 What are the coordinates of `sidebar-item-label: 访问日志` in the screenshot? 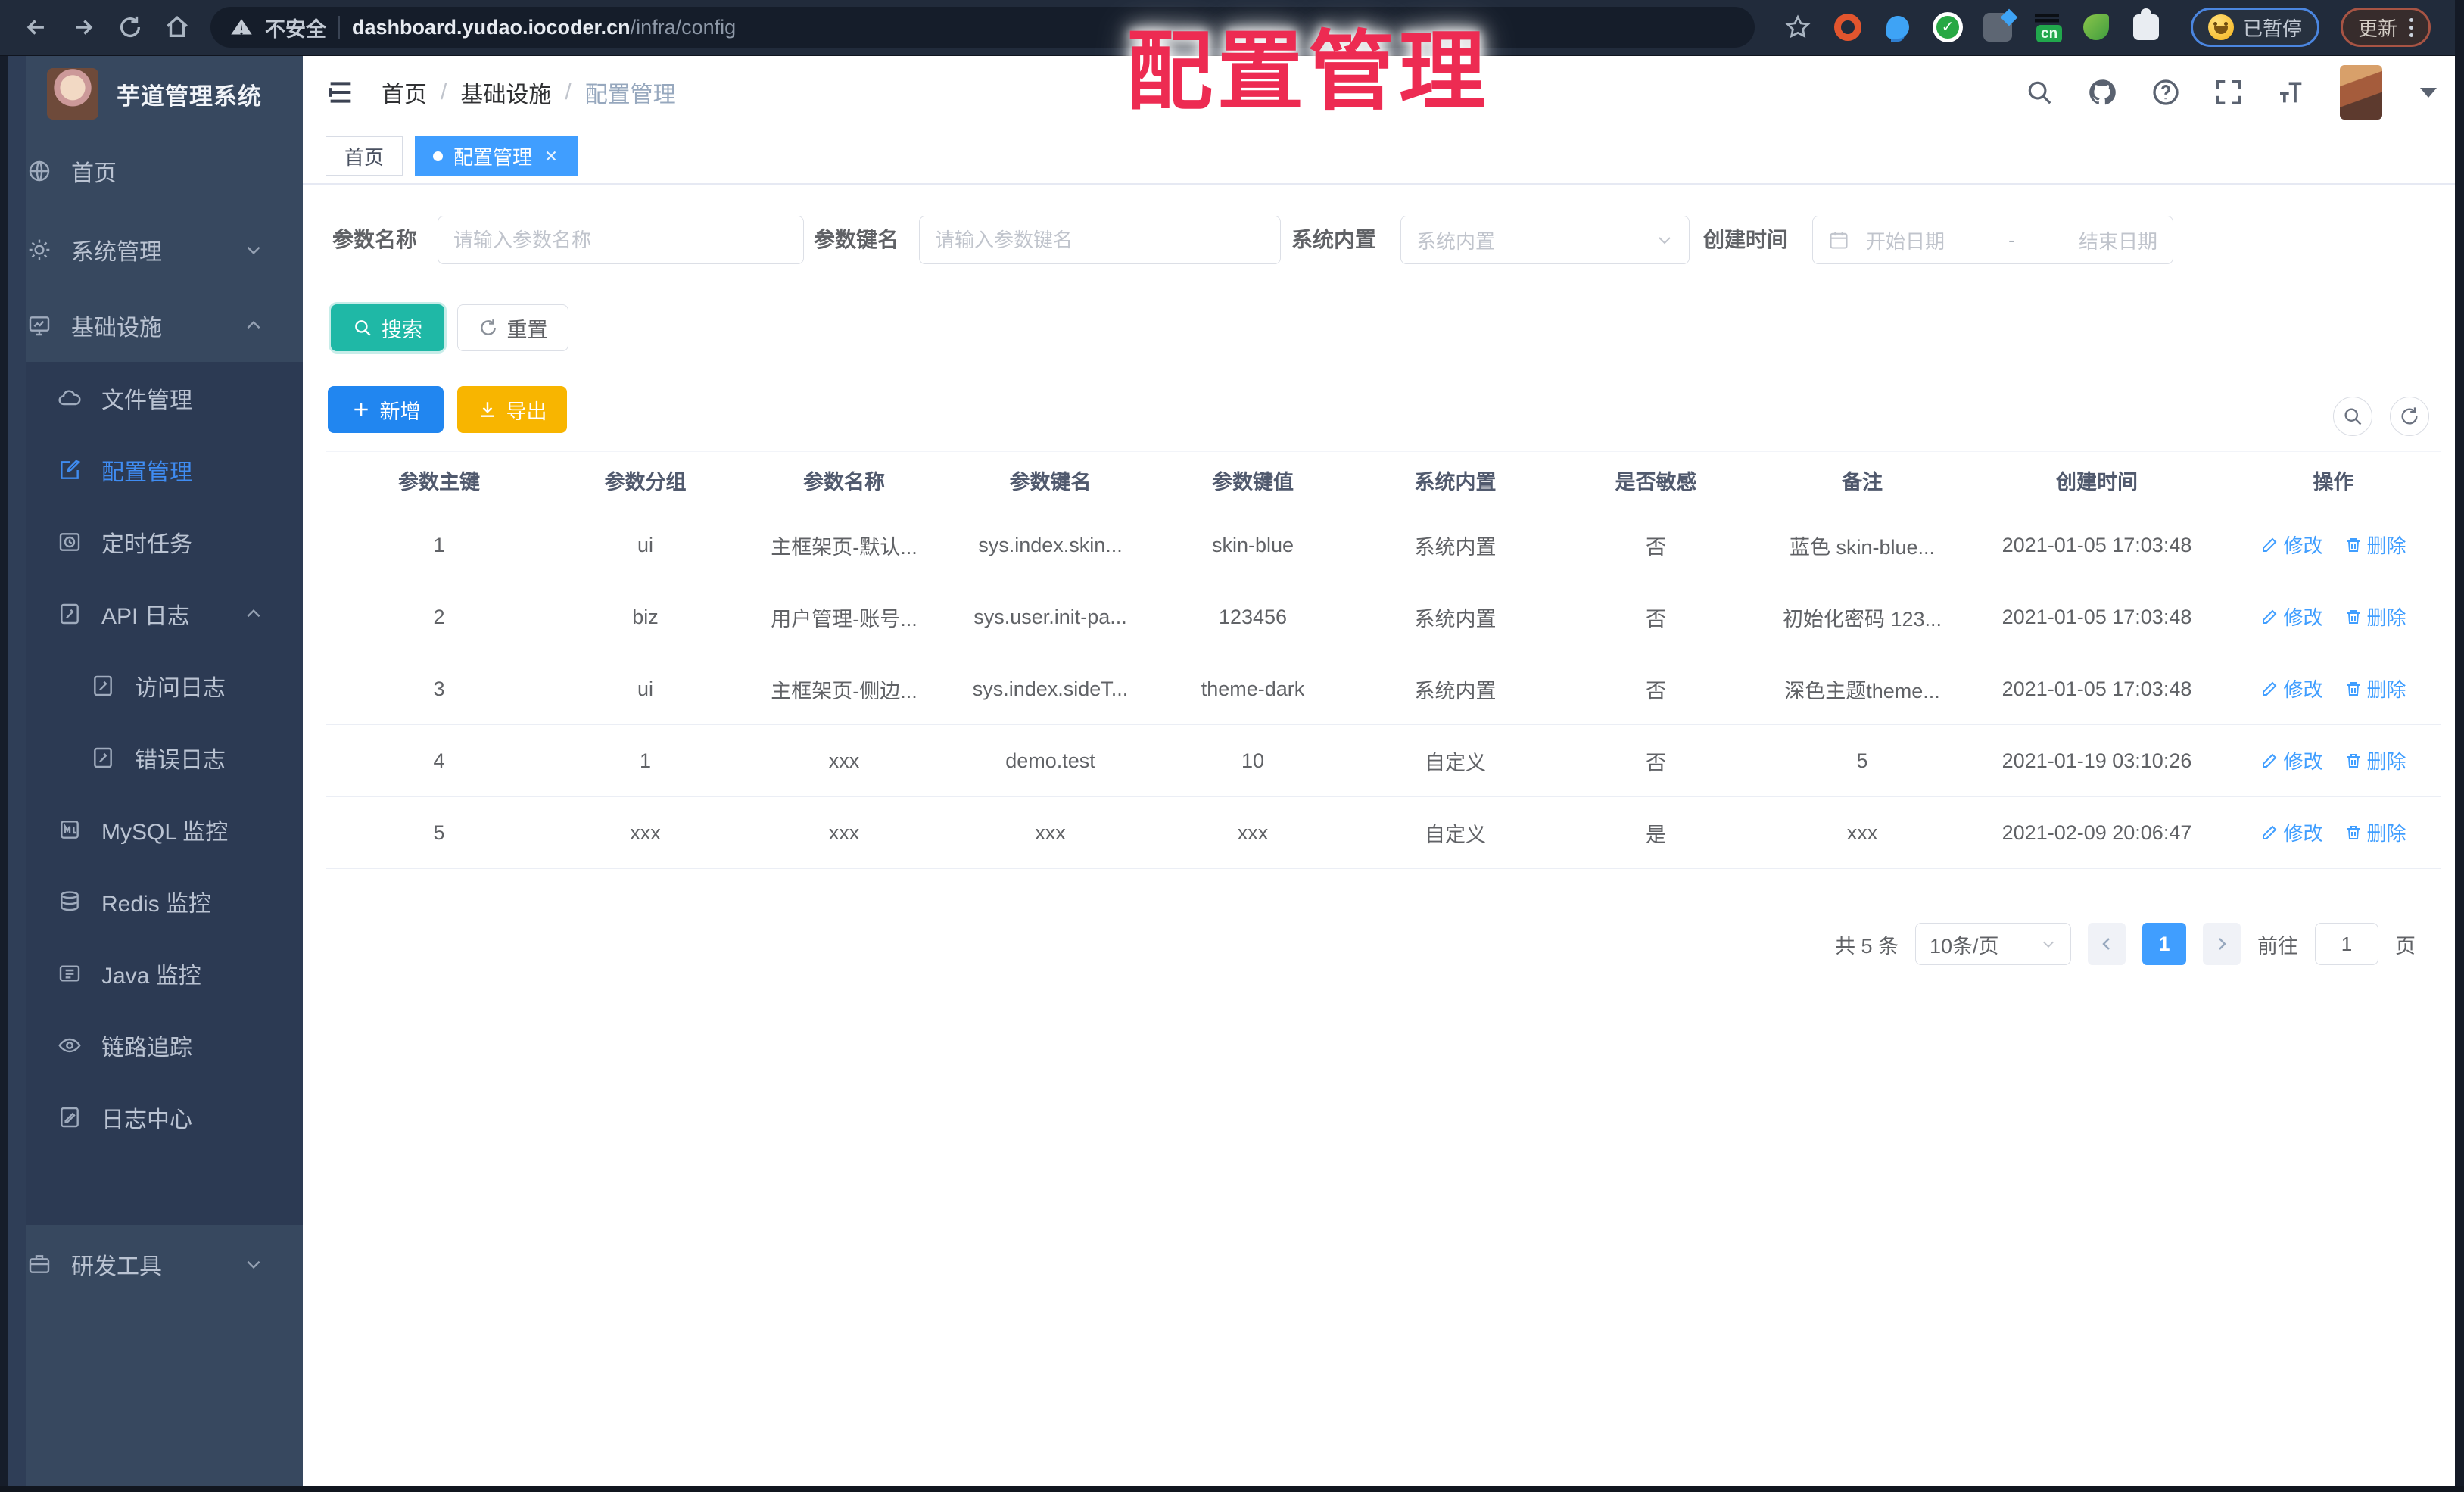 It's located at (180, 688).